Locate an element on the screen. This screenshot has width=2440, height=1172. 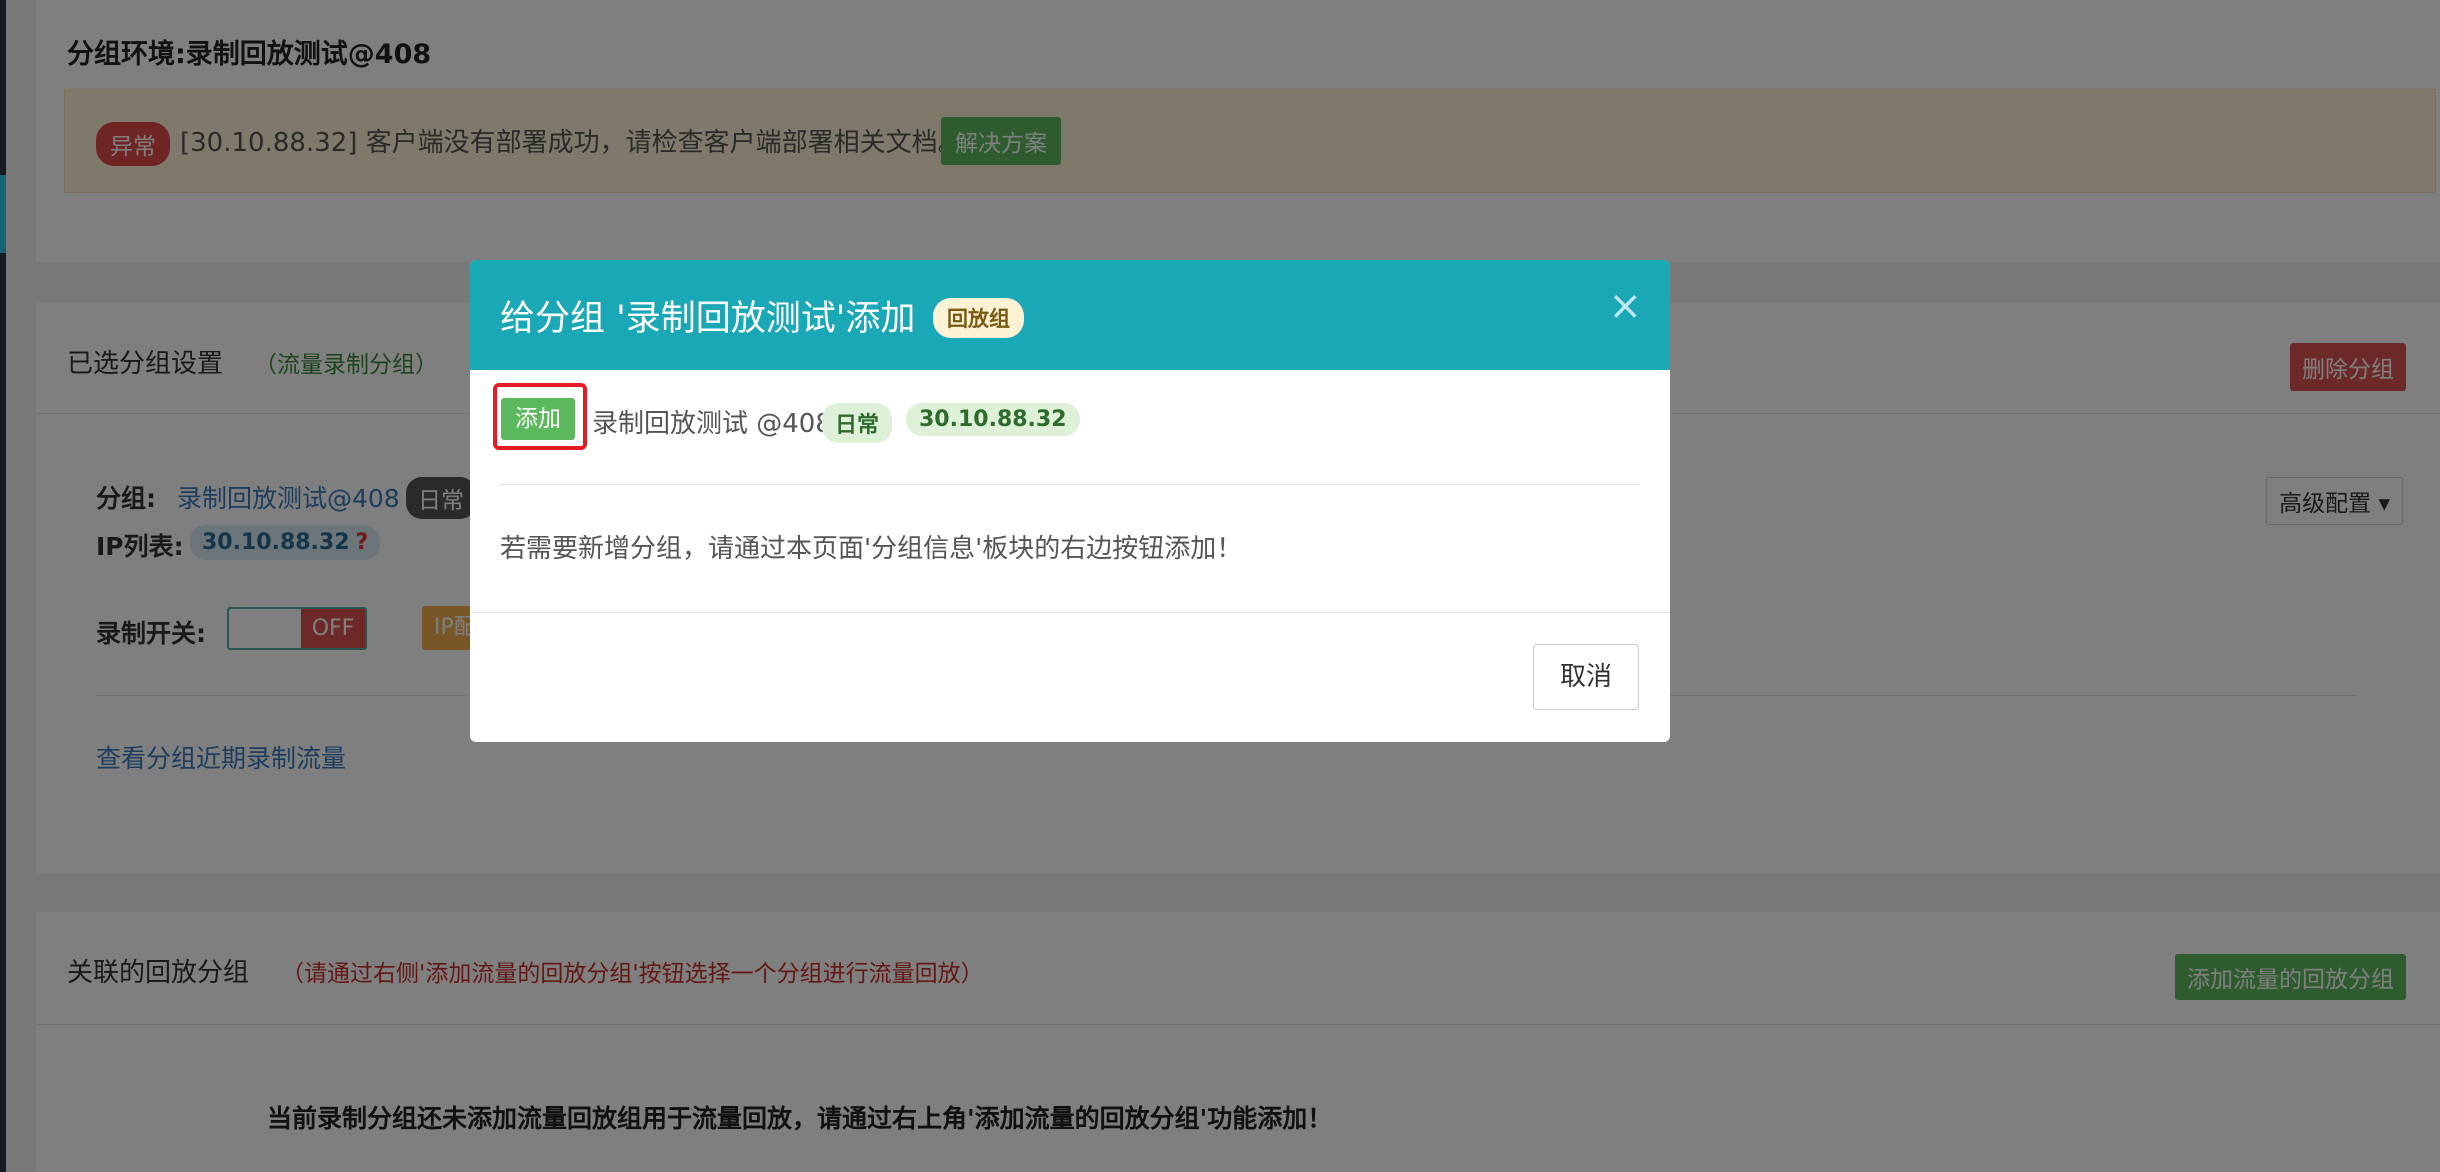
modal-footer-divider is located at coordinates (1070, 612).